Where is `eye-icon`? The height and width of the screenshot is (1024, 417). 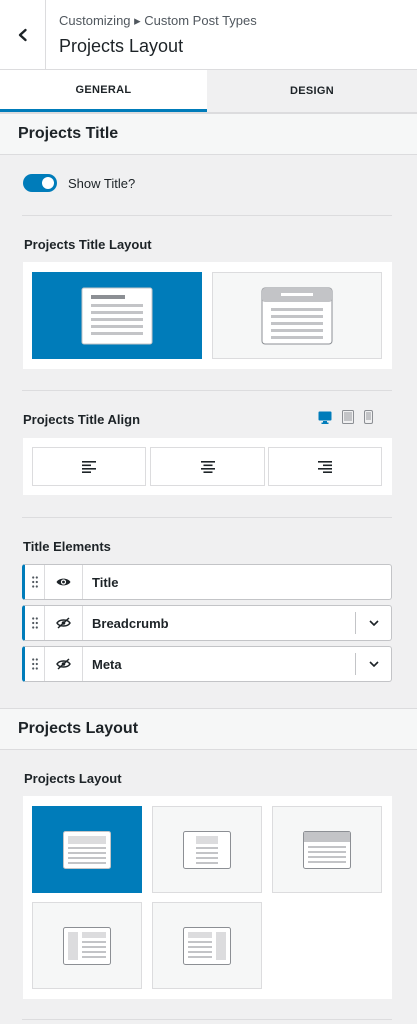
eye-icon is located at coordinates (63, 582).